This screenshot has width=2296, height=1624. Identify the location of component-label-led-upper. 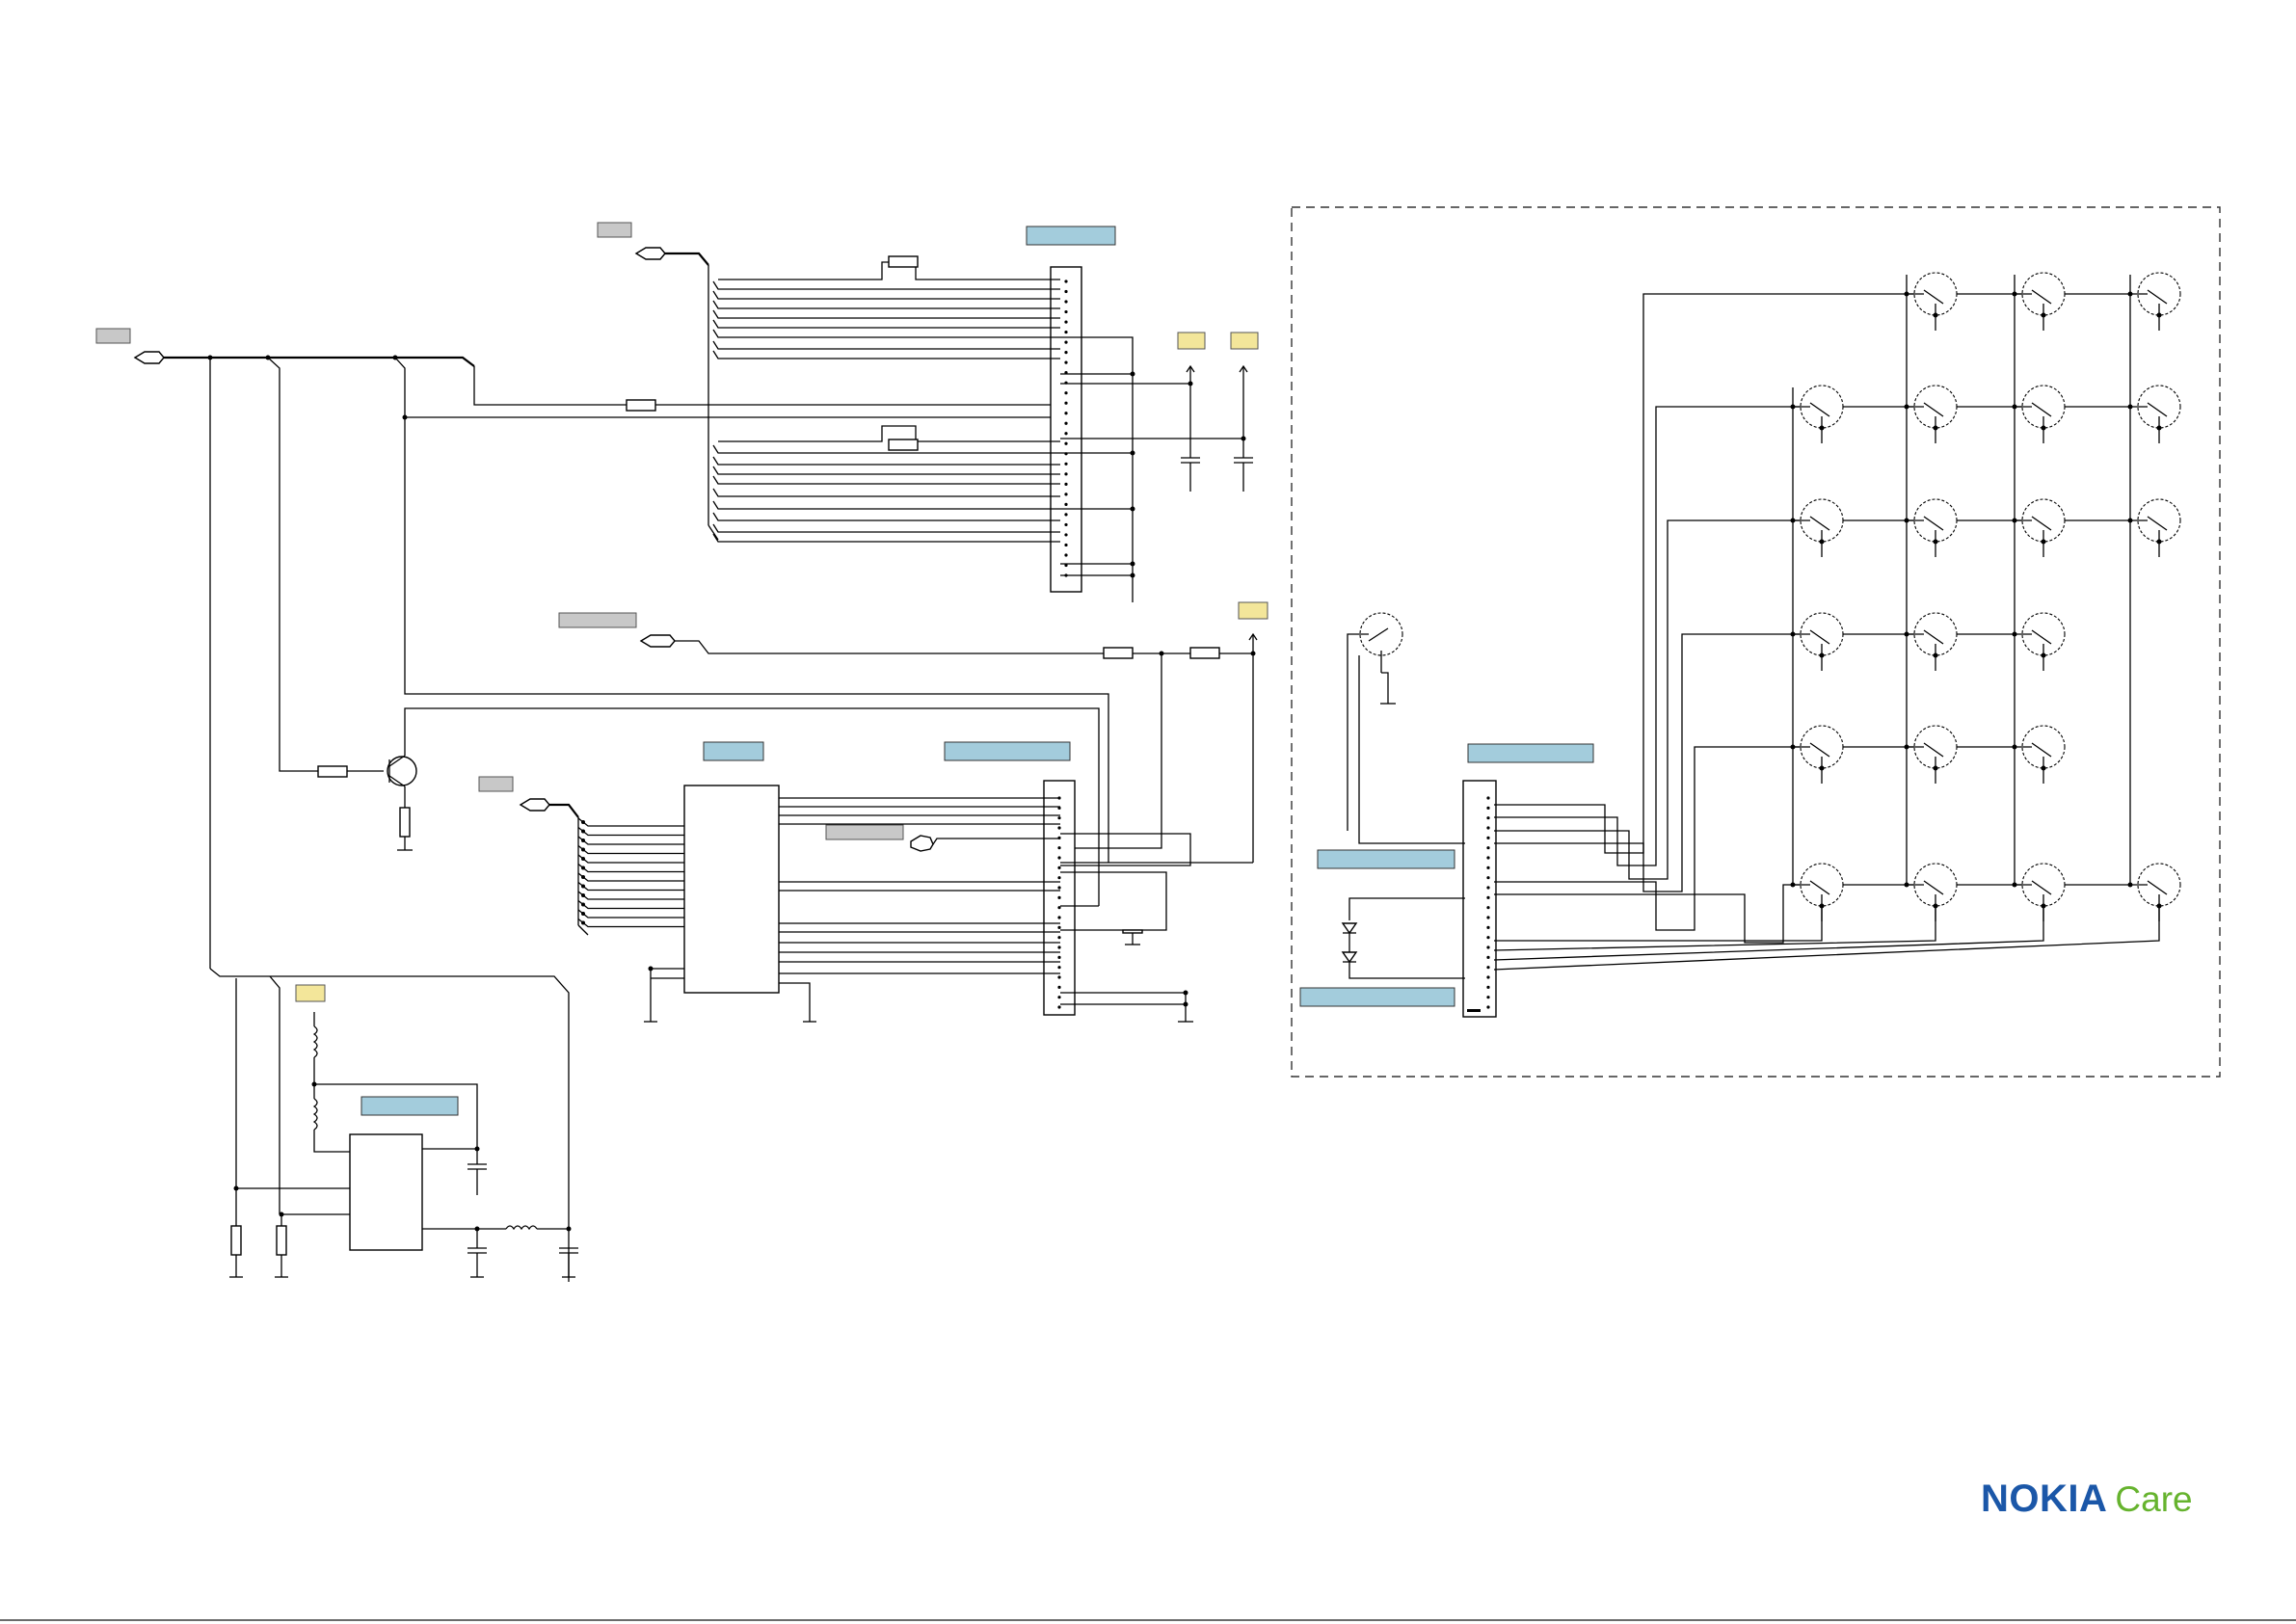
(1386, 859).